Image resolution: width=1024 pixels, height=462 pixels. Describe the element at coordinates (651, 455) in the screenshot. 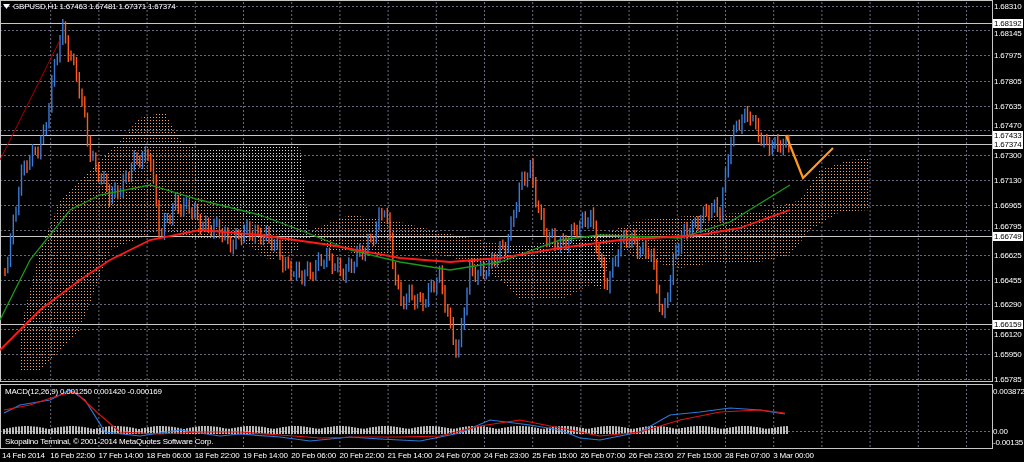

I see `time-label: 26 Feb 23:00` at that location.